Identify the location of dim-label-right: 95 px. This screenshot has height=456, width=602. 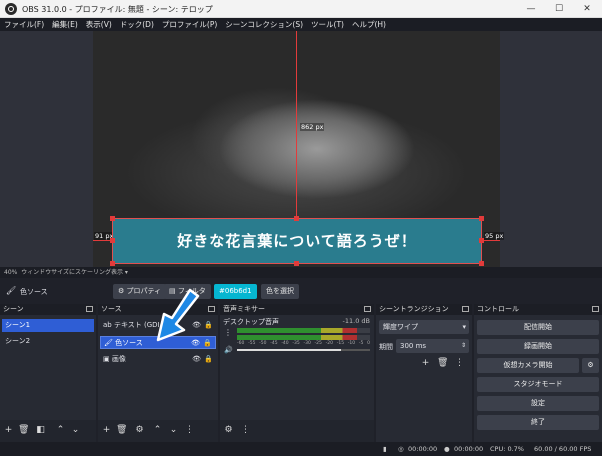
(494, 236).